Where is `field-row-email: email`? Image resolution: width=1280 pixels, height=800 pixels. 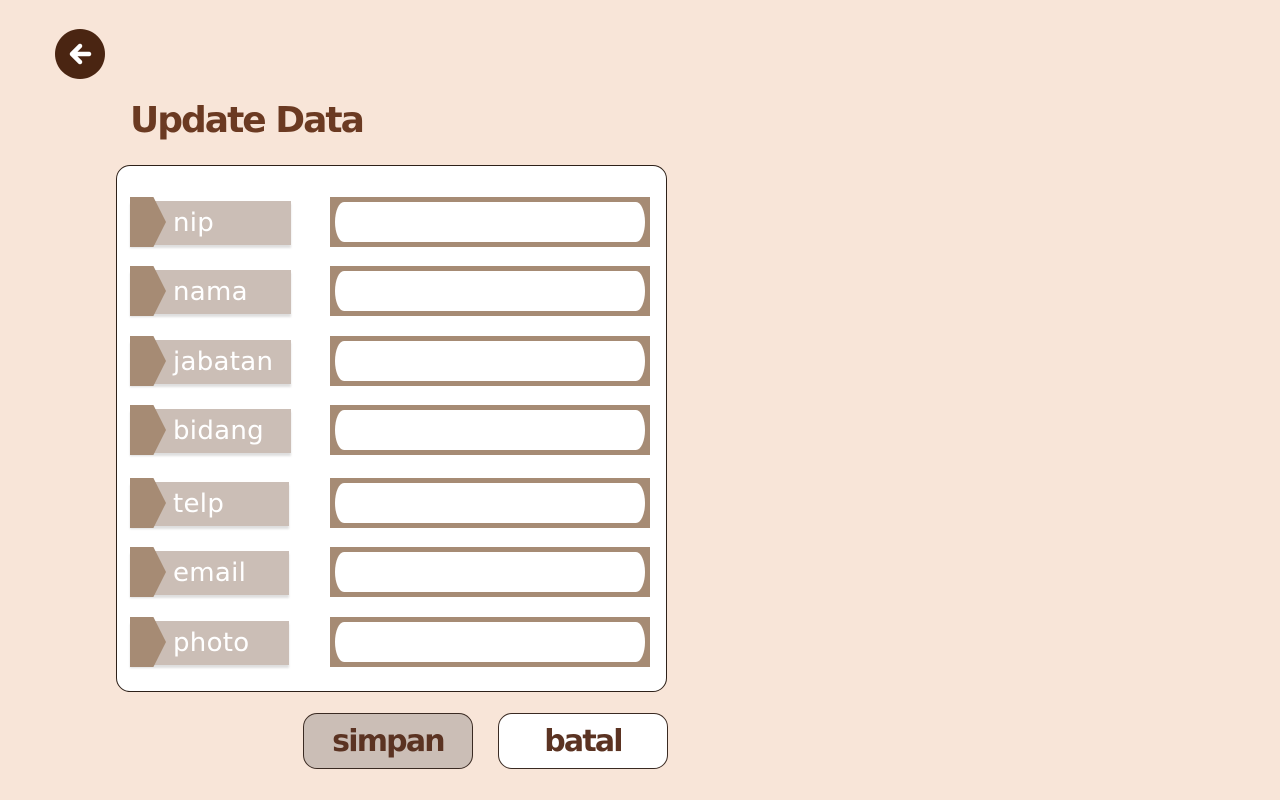
field-row-email: email is located at coordinates (391, 572).